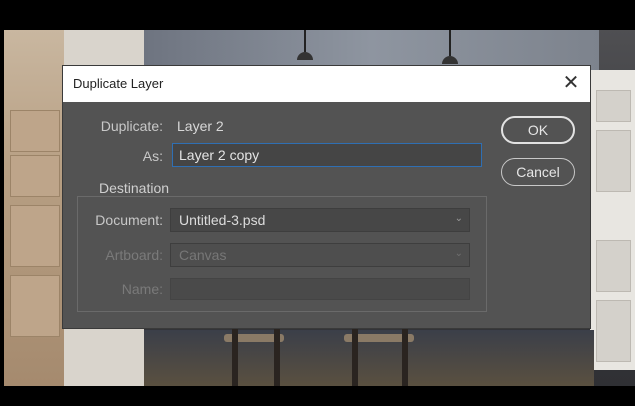 The width and height of the screenshot is (635, 406). Describe the element at coordinates (327, 155) in the screenshot. I see `as-name-input: Layer 2 copy` at that location.